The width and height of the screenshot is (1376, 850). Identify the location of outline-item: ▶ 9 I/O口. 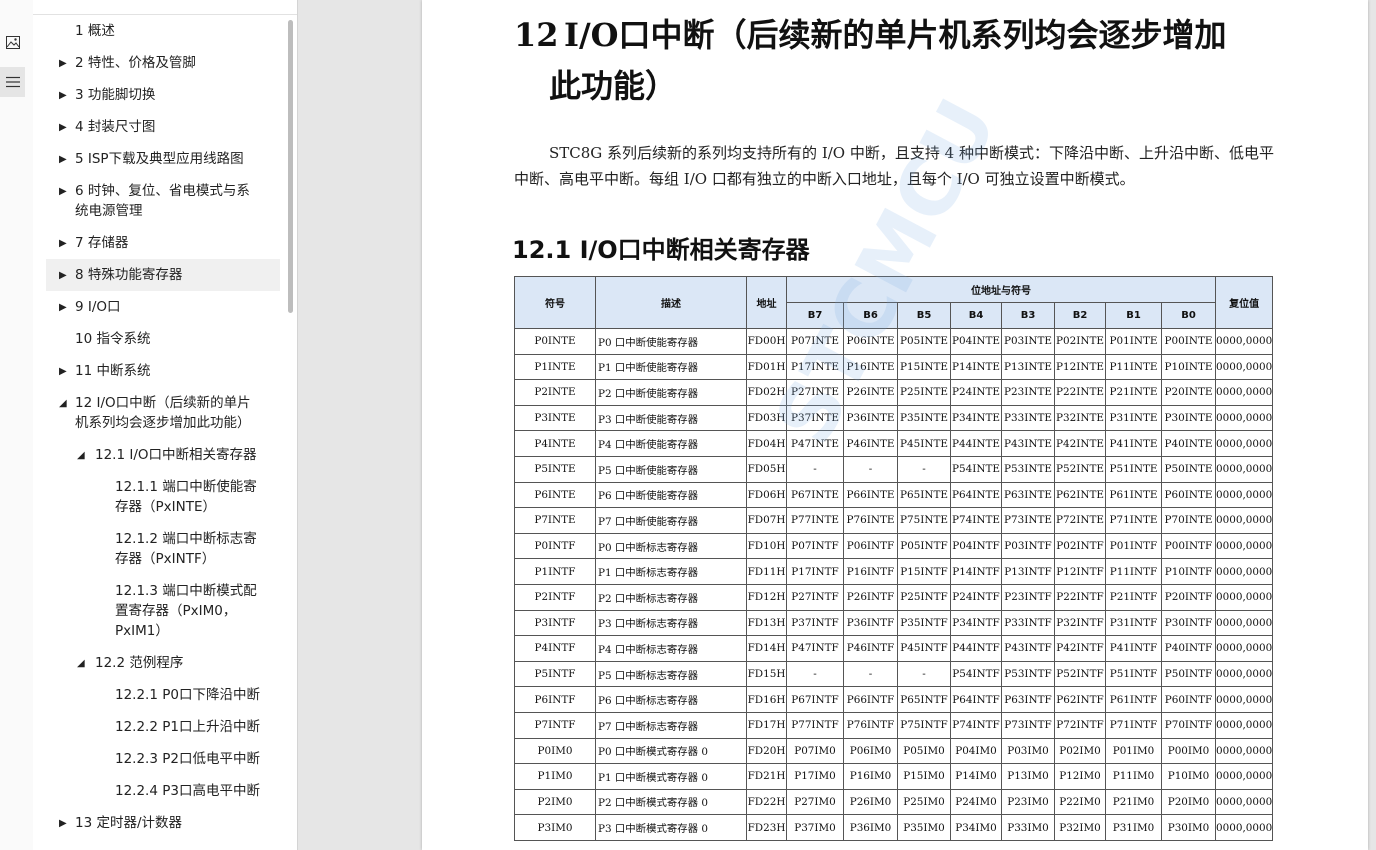
(163, 307).